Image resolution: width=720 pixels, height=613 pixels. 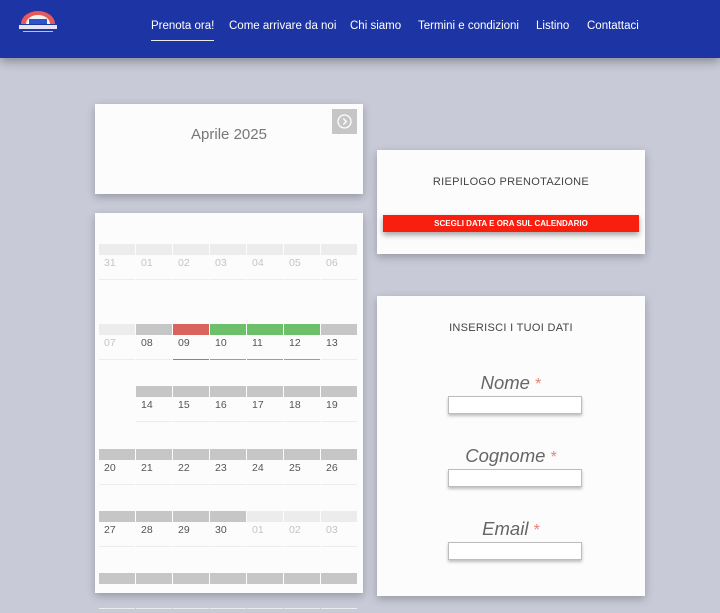 What do you see at coordinates (295, 343) in the screenshot?
I see `day-number: 12` at bounding box center [295, 343].